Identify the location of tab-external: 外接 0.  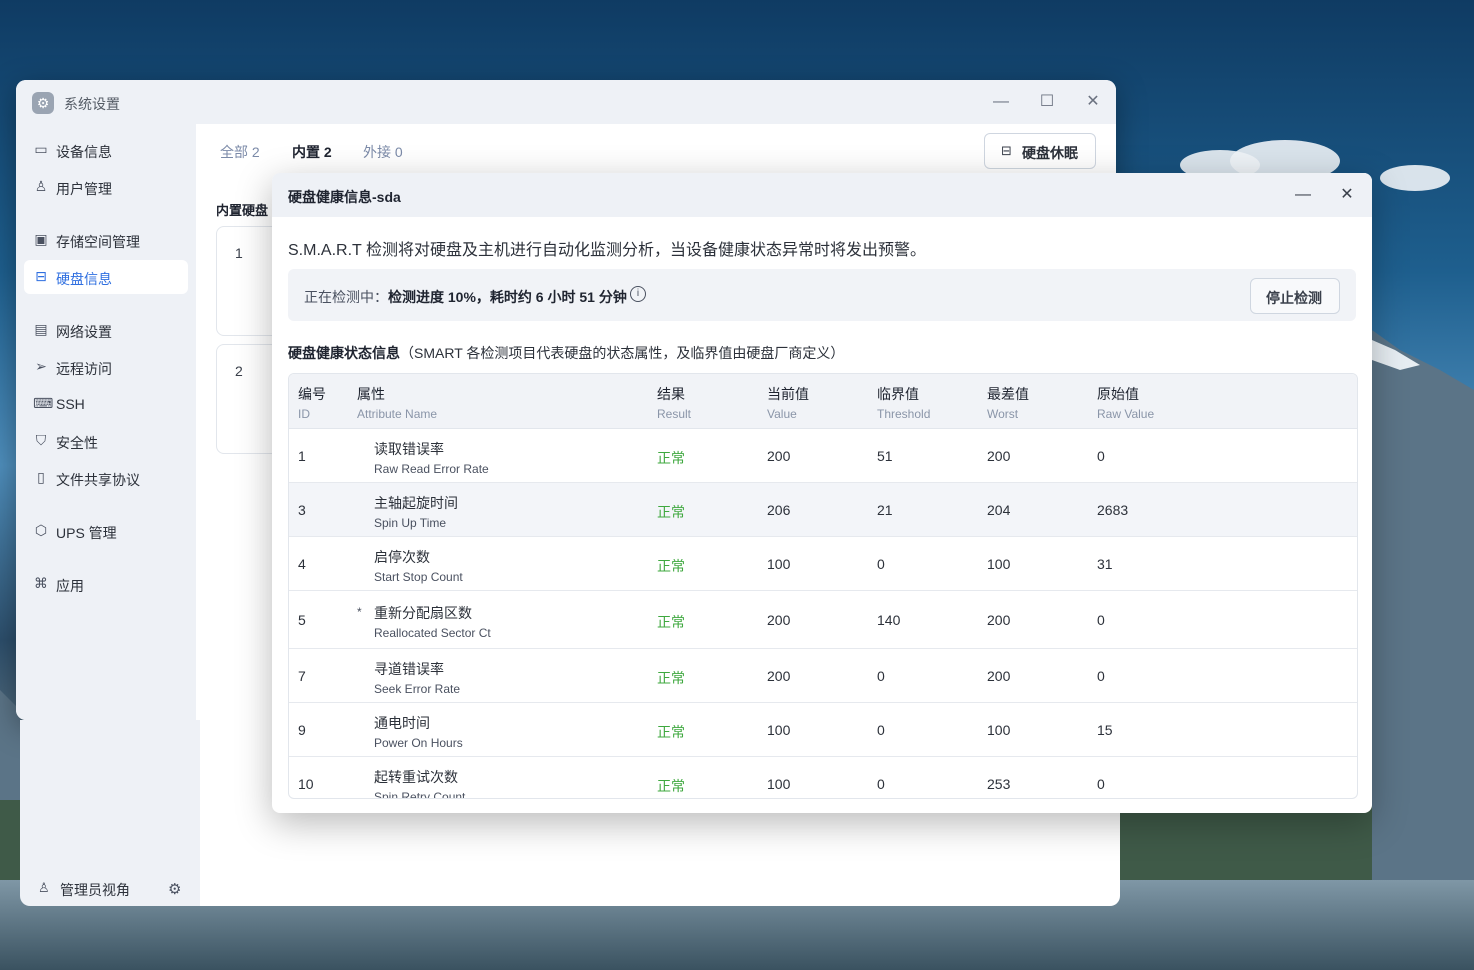
(383, 152).